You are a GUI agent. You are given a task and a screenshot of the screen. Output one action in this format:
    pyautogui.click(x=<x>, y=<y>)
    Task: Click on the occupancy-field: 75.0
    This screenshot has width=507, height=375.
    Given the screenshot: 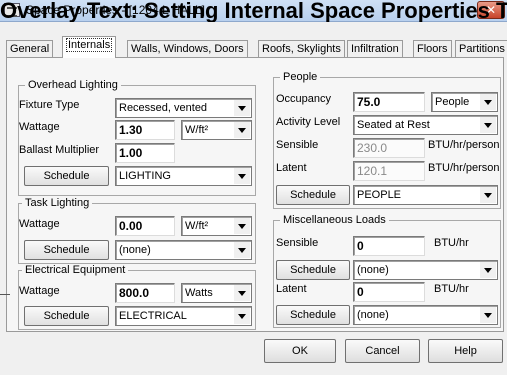 What is the action you would take?
    pyautogui.click(x=389, y=102)
    